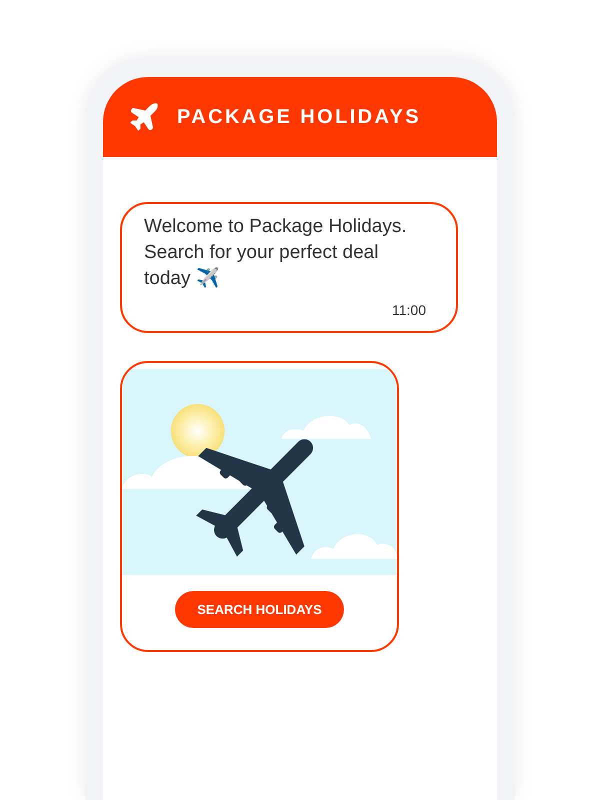  What do you see at coordinates (299, 117) in the screenshot?
I see `header-title: PACKAGE HOLIDAYS` at bounding box center [299, 117].